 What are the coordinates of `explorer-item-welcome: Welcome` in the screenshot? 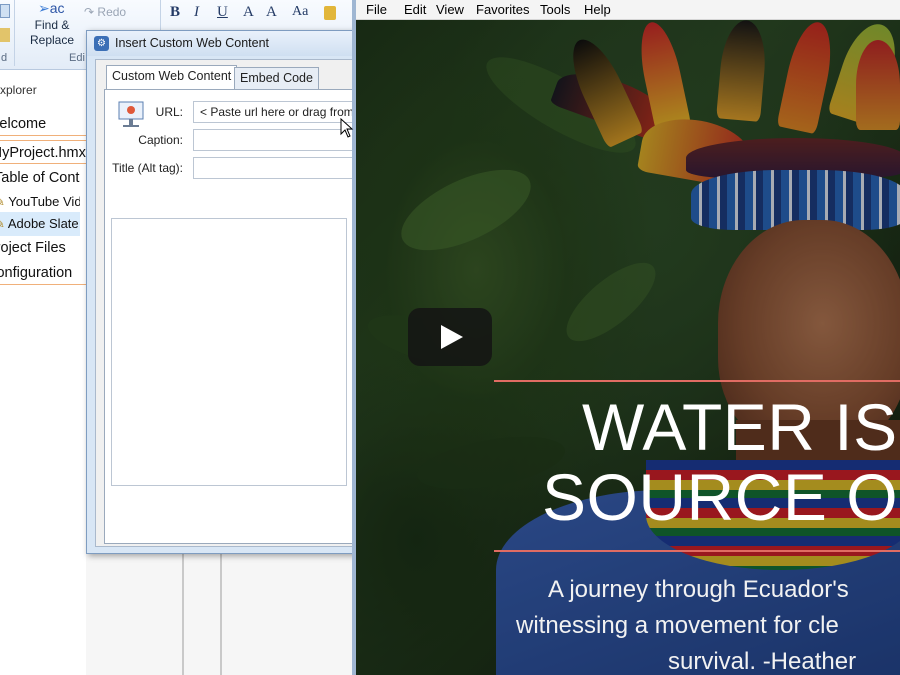 It's located at (43, 124).